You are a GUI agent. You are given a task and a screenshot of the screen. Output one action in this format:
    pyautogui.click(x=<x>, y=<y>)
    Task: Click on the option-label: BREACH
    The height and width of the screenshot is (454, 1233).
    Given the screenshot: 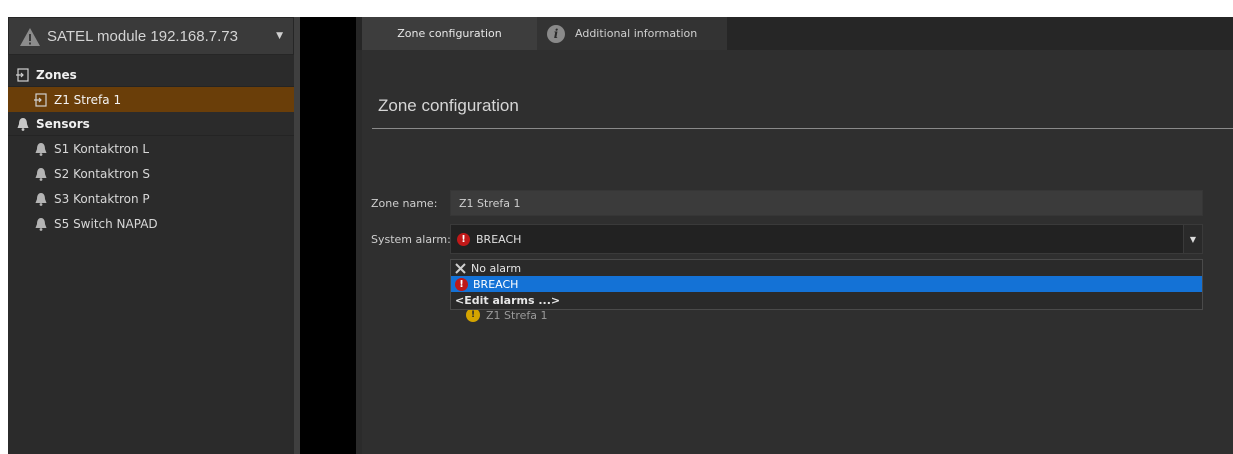 What is the action you would take?
    pyautogui.click(x=496, y=284)
    